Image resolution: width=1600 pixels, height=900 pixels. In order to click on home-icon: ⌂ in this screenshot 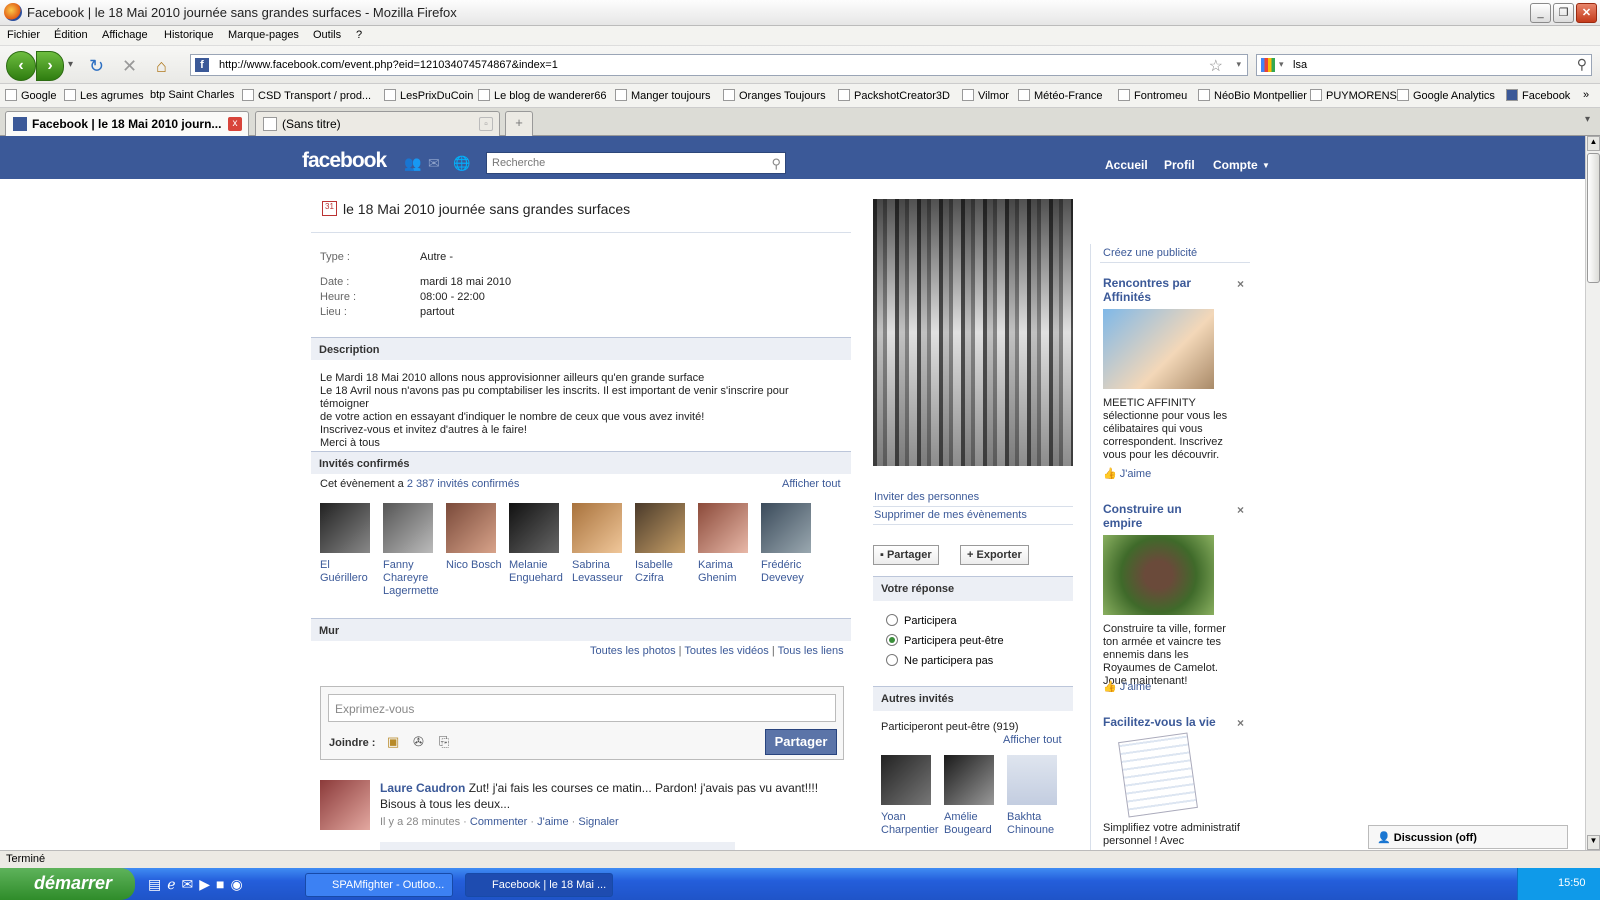, I will do `click(161, 66)`.